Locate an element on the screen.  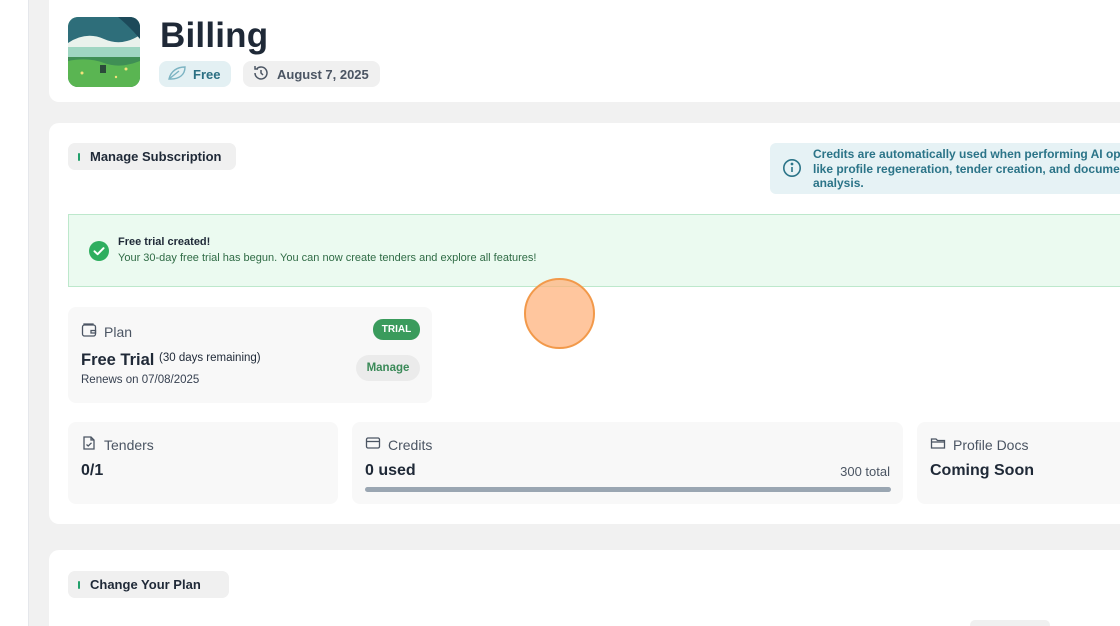
manage-plan-button: Manage is located at coordinates (388, 368).